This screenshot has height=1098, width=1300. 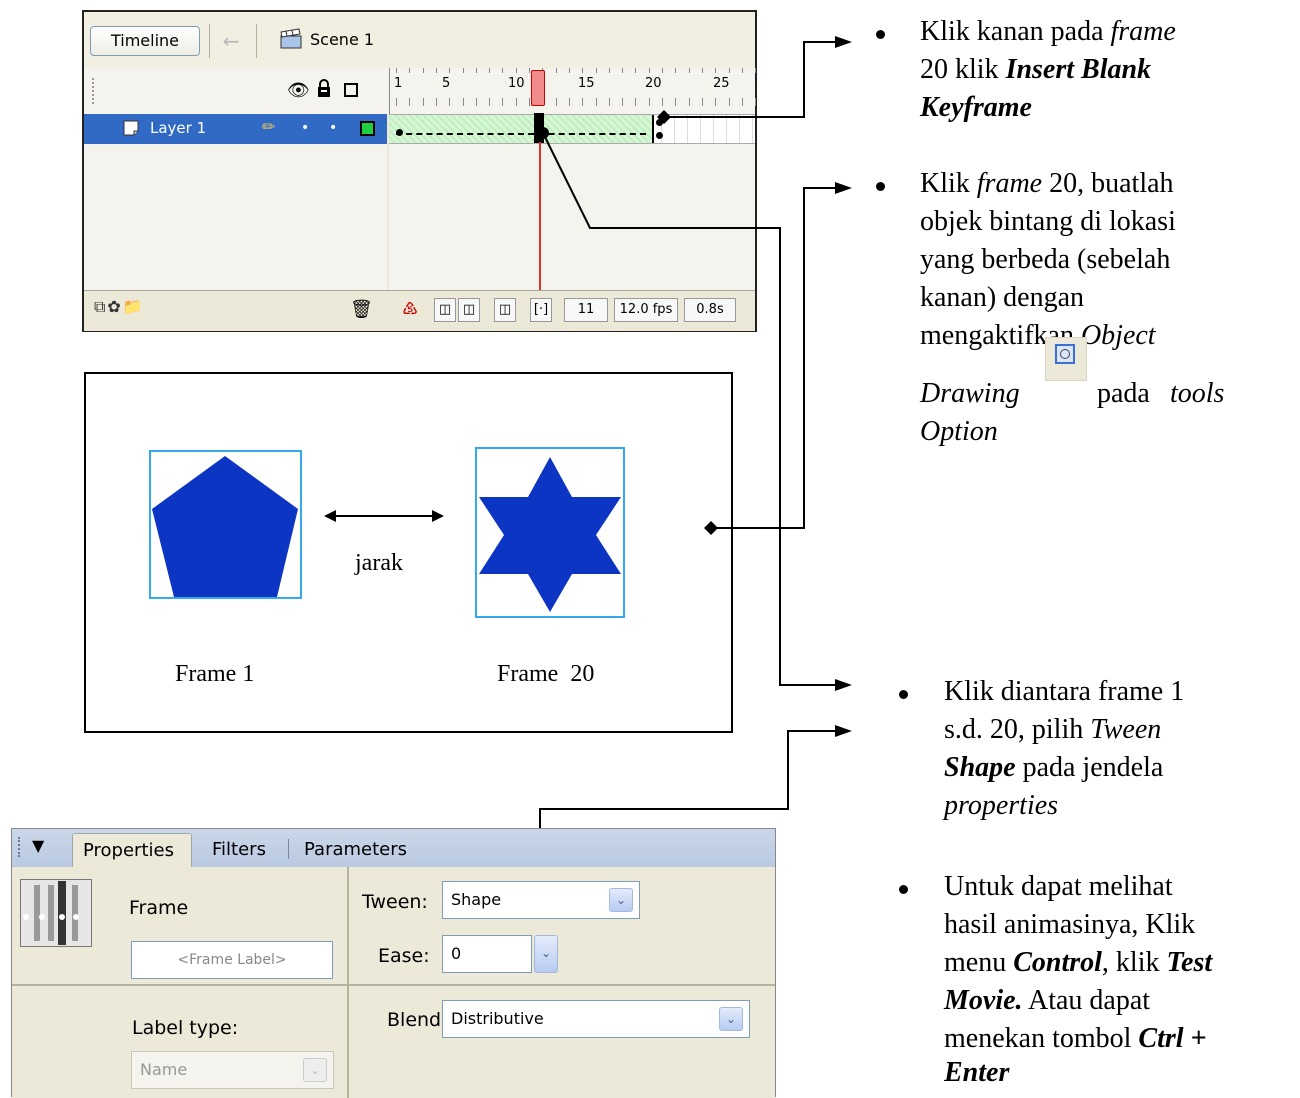 I want to click on step2-text: 20, buatlah, so click(x=1108, y=183).